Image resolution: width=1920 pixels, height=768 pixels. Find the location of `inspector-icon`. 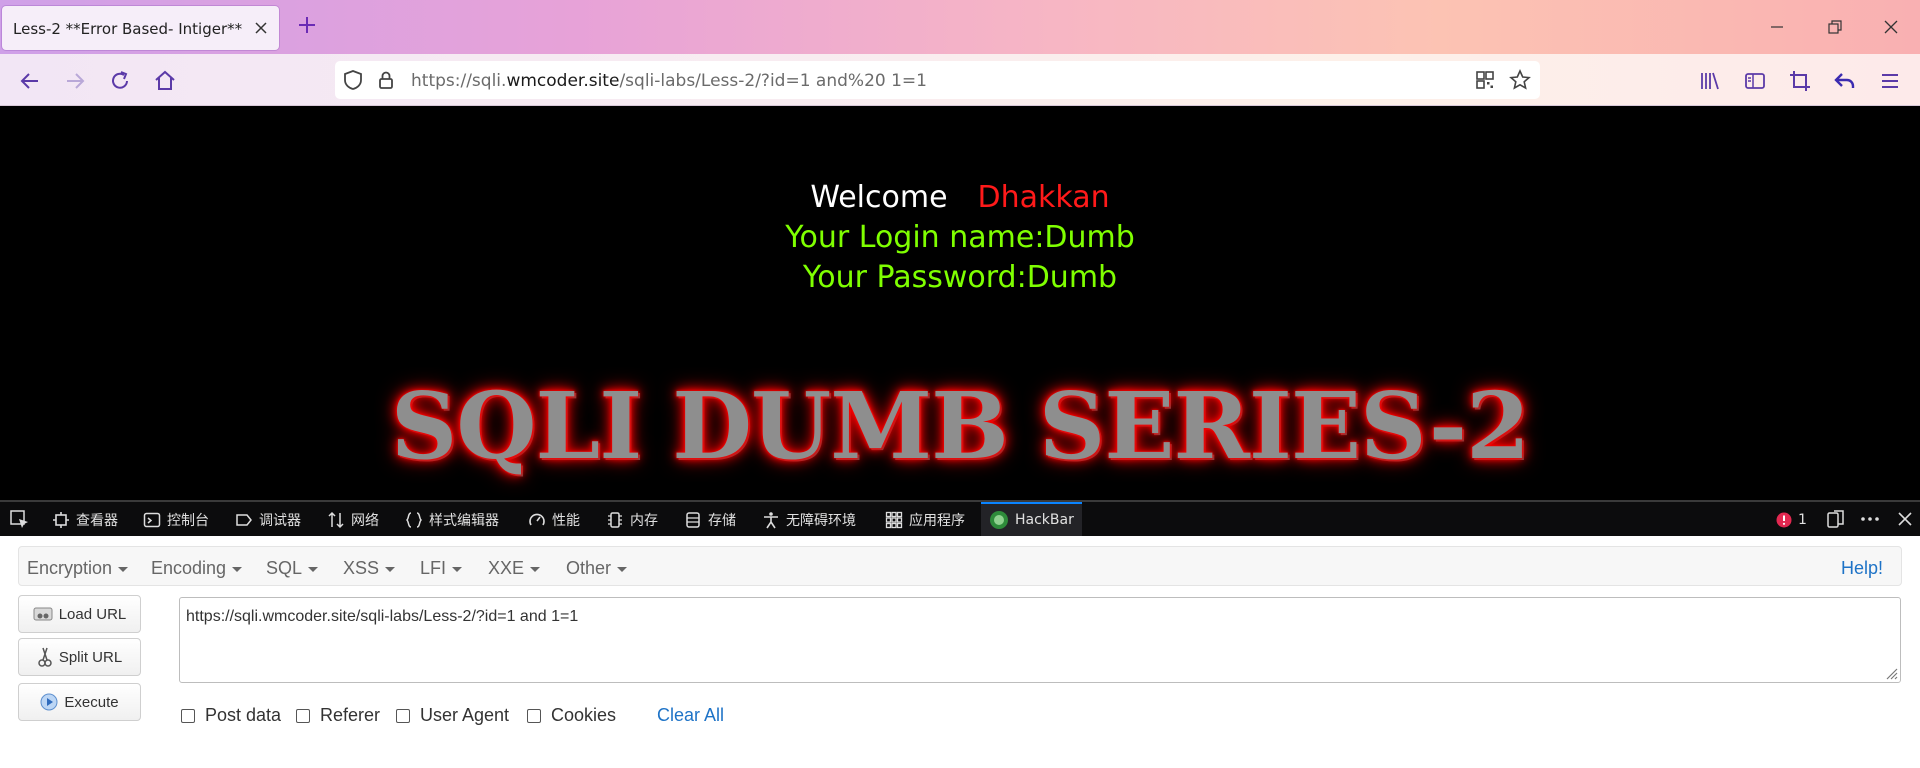

inspector-icon is located at coordinates (61, 520).